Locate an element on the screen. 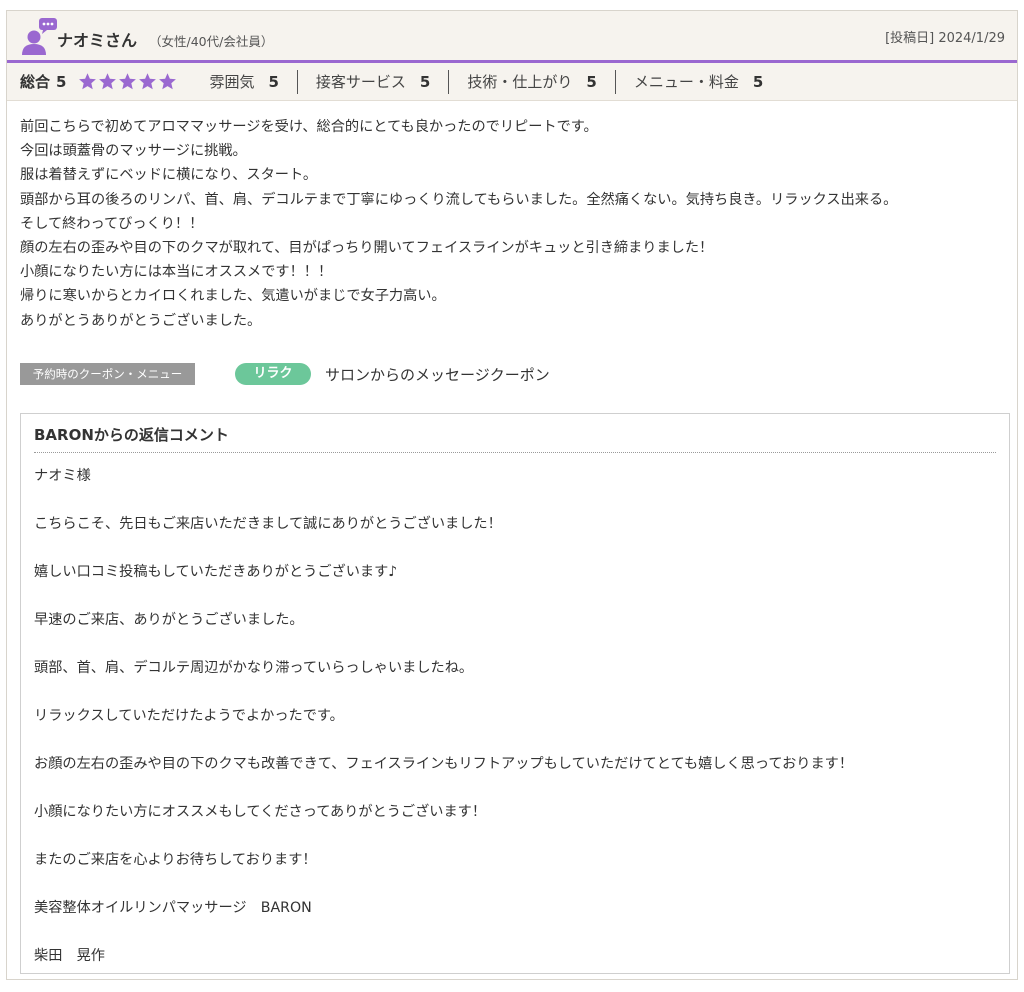 Image resolution: width=1024 pixels, height=992 pixels. coupon-category-badge: リラク is located at coordinates (273, 374).